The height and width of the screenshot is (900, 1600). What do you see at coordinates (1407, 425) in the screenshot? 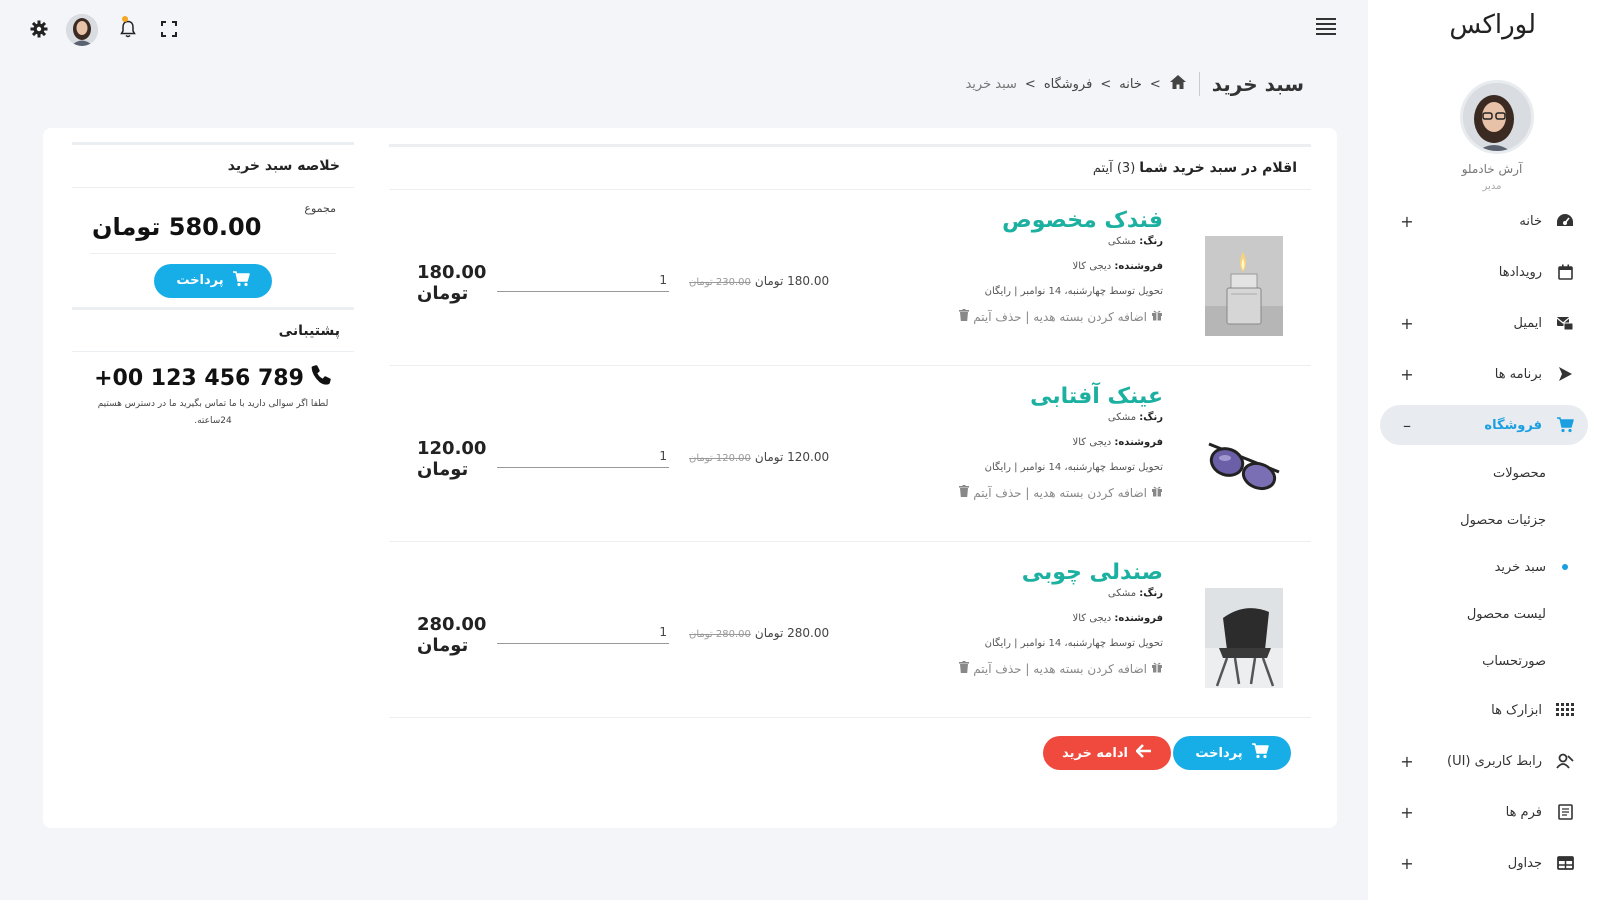
I see `collapse-icon: –` at bounding box center [1407, 425].